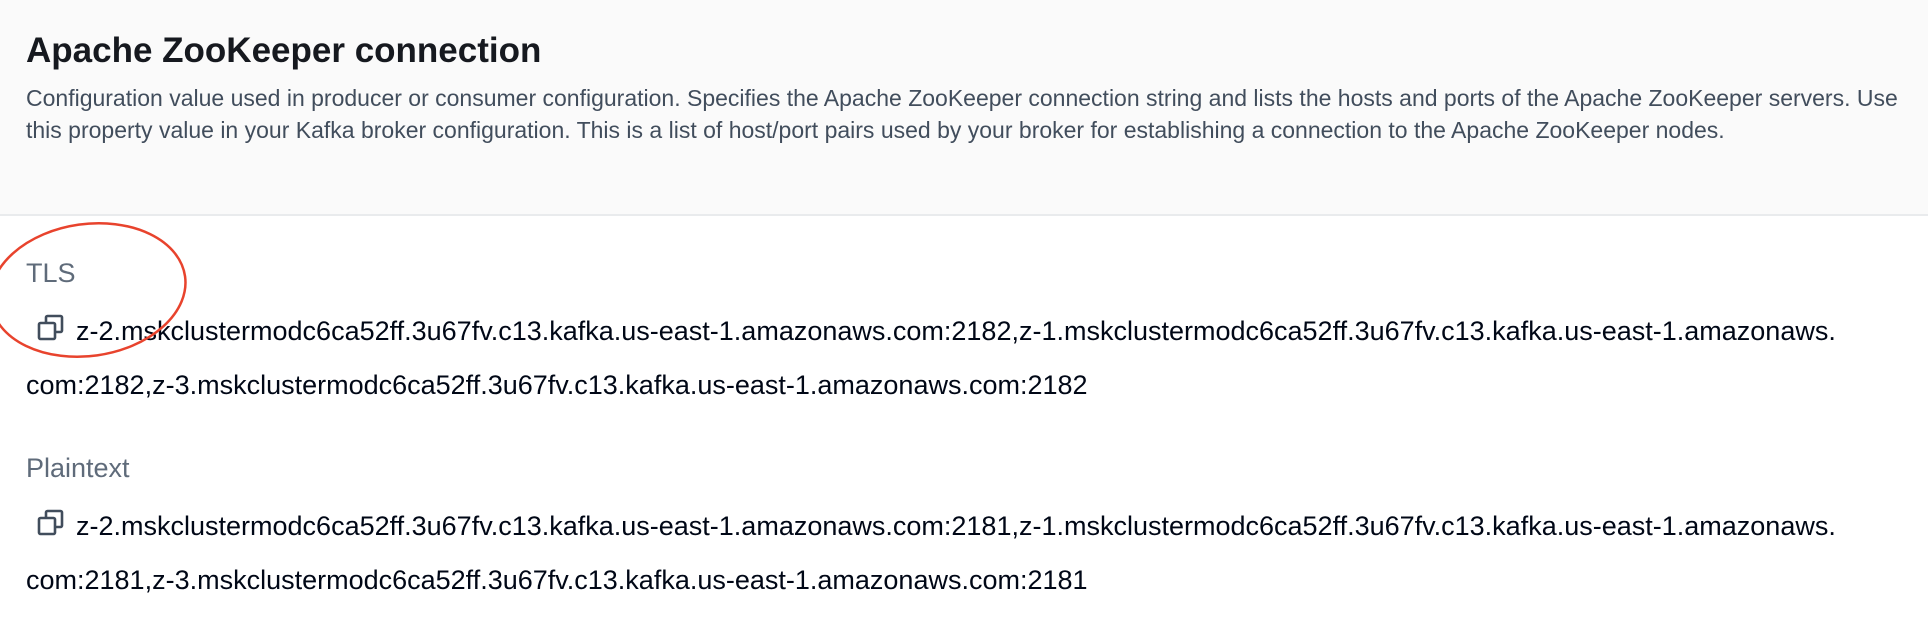 Image resolution: width=1928 pixels, height=636 pixels. I want to click on panel-title: Apache ZooKeeper connection, so click(284, 50).